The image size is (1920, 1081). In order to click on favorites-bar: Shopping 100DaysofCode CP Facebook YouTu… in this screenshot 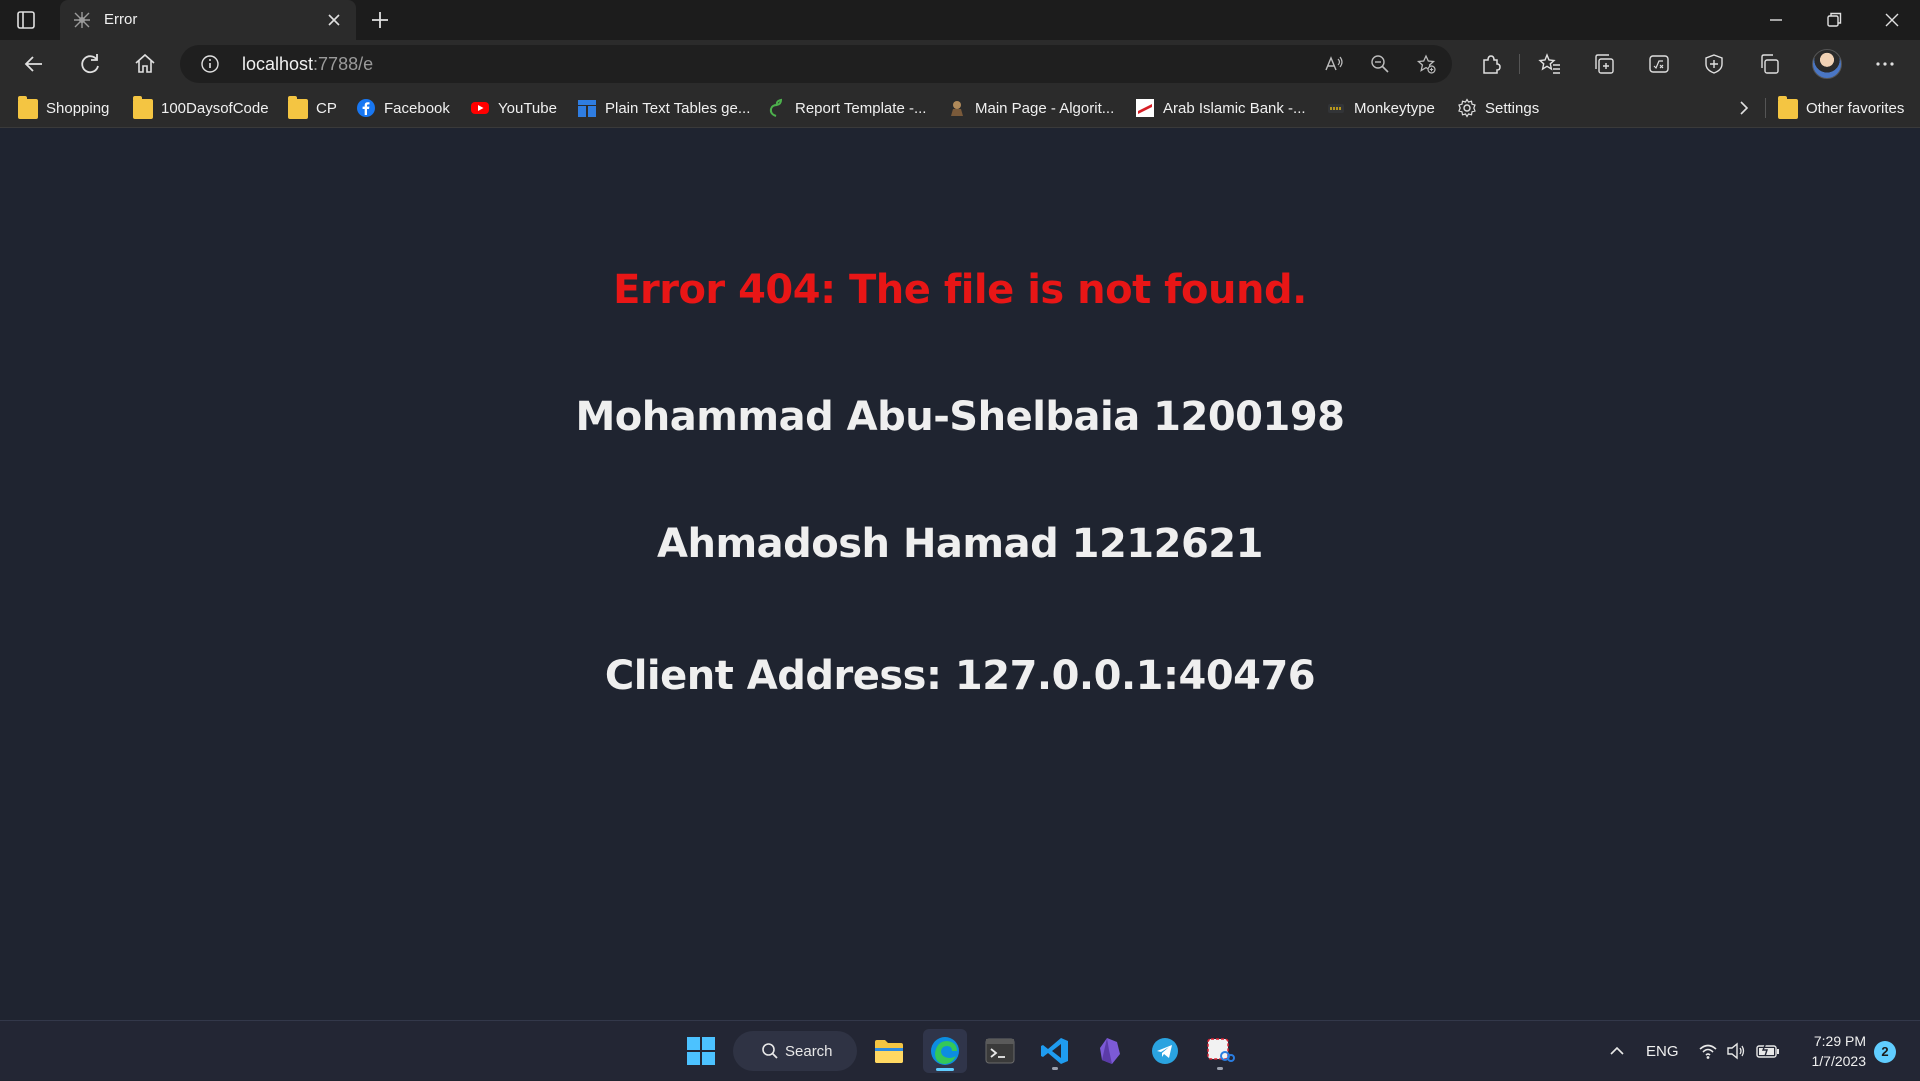, I will do `click(960, 108)`.